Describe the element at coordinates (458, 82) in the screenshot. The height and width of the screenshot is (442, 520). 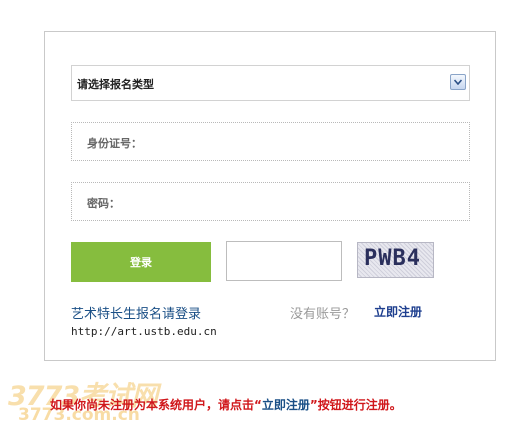
I see `chevron-down-icon` at that location.